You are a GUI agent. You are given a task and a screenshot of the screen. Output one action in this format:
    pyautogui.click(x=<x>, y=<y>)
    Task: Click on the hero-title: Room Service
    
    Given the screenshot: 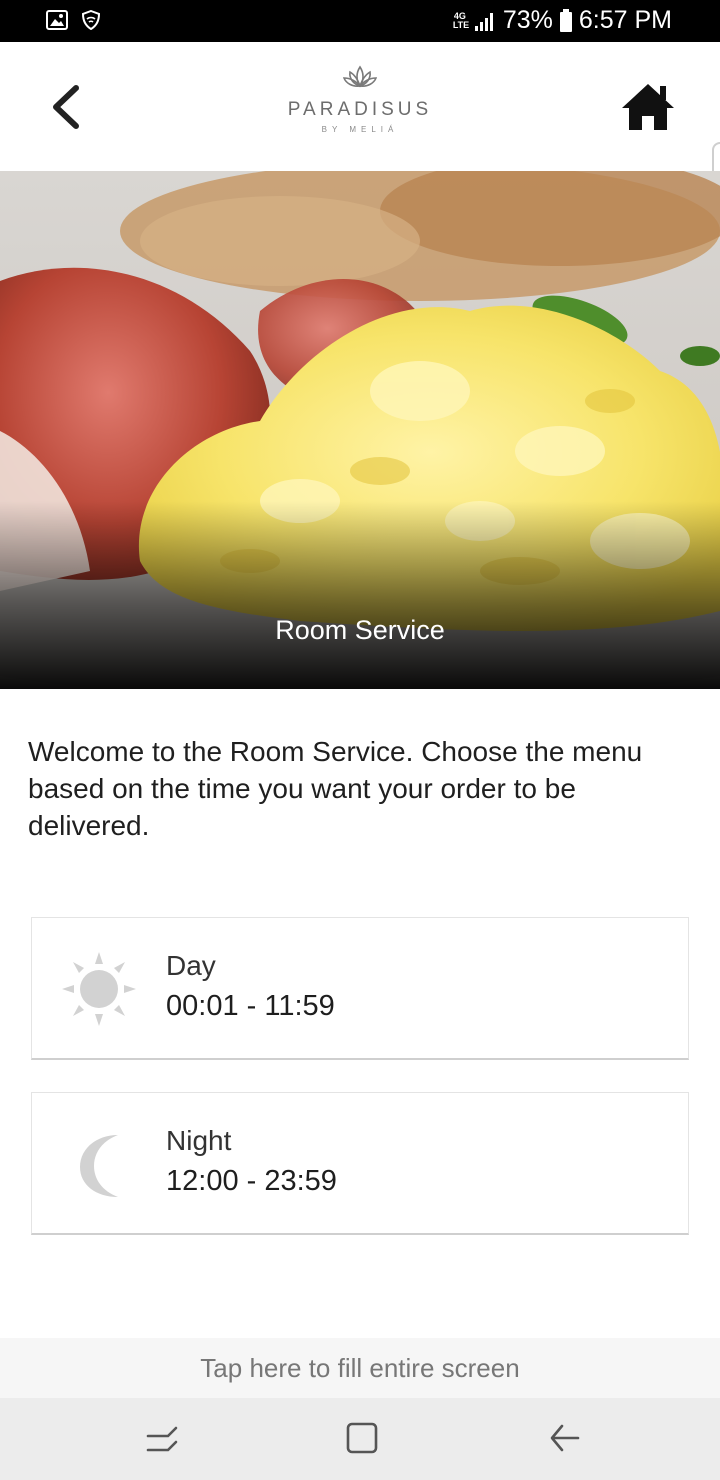 What is the action you would take?
    pyautogui.click(x=360, y=630)
    